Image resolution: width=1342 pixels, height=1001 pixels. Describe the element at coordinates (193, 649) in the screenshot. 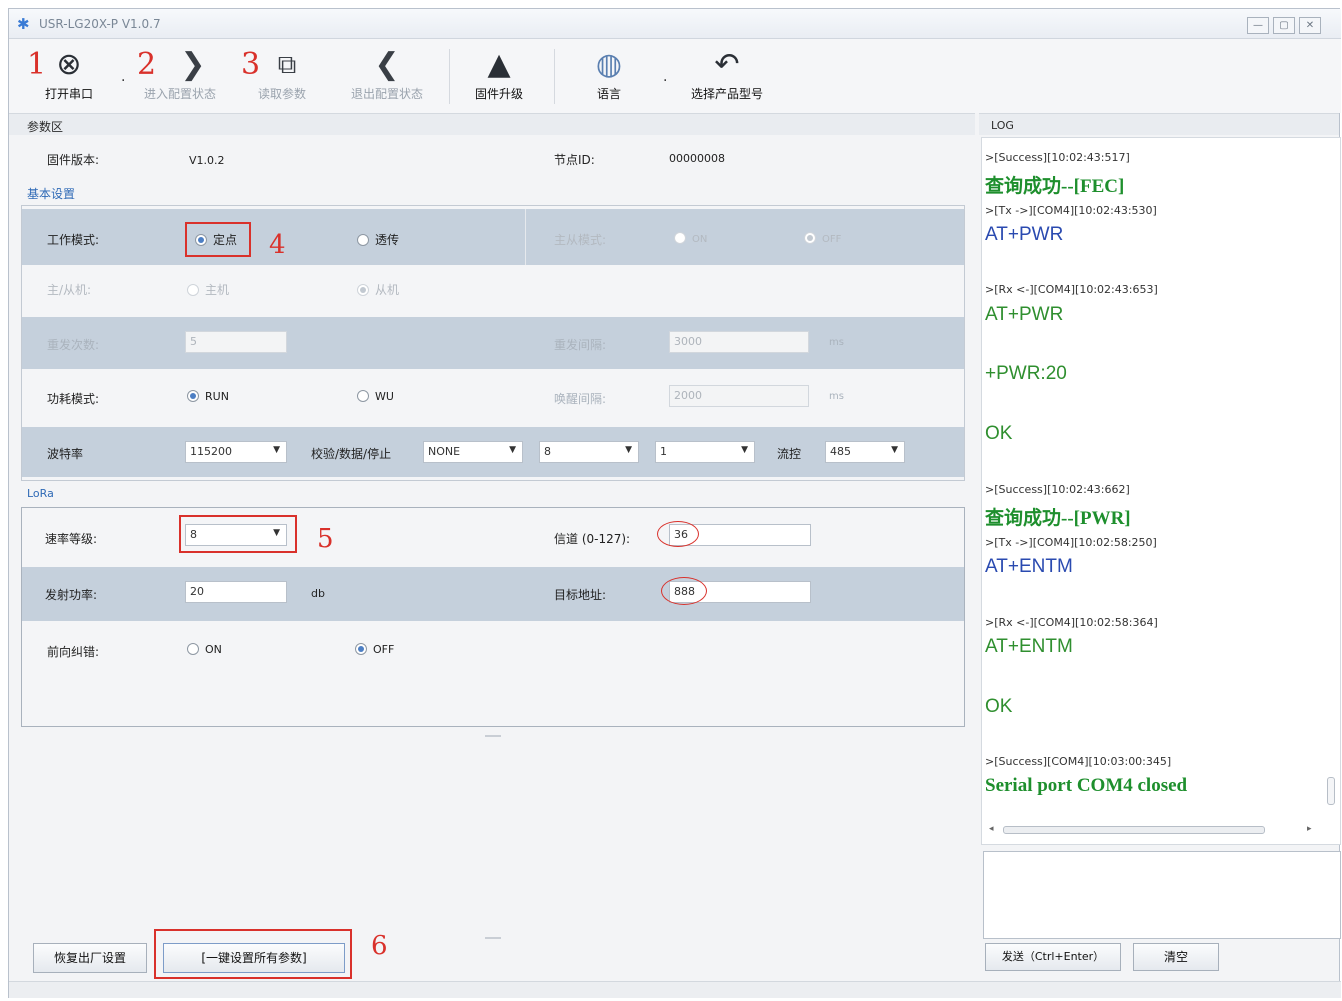

I see `radio-fec-on-icon` at that location.